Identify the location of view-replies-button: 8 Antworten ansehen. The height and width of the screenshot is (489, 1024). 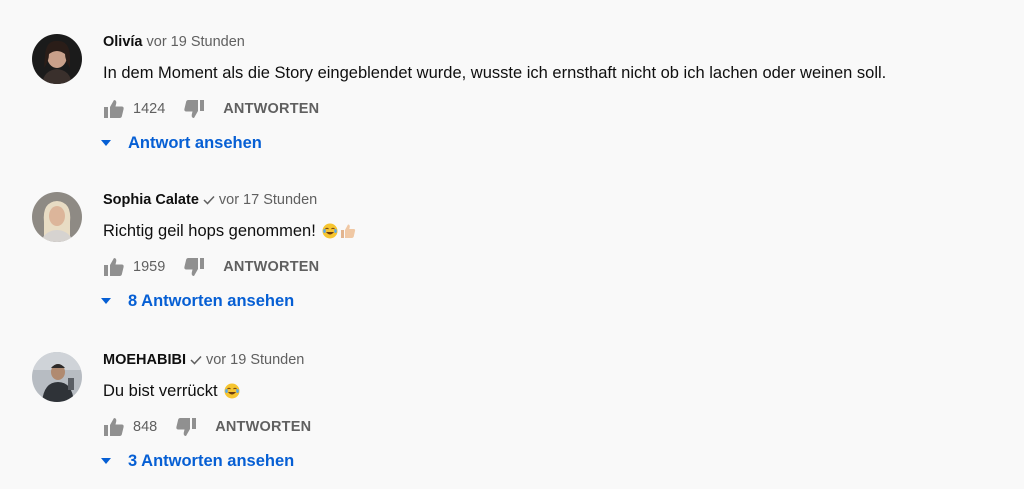
(197, 301).